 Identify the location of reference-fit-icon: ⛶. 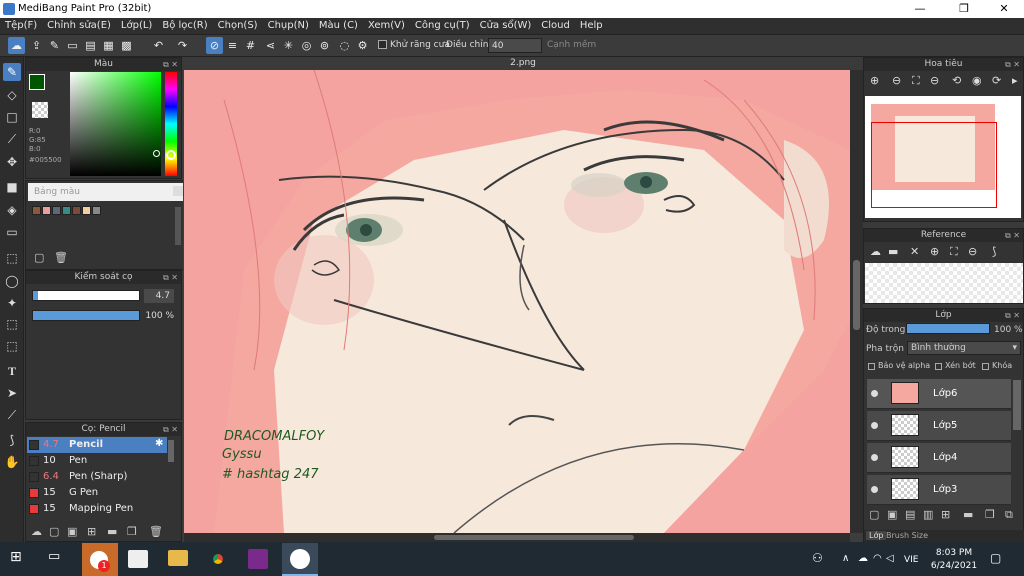
(954, 252).